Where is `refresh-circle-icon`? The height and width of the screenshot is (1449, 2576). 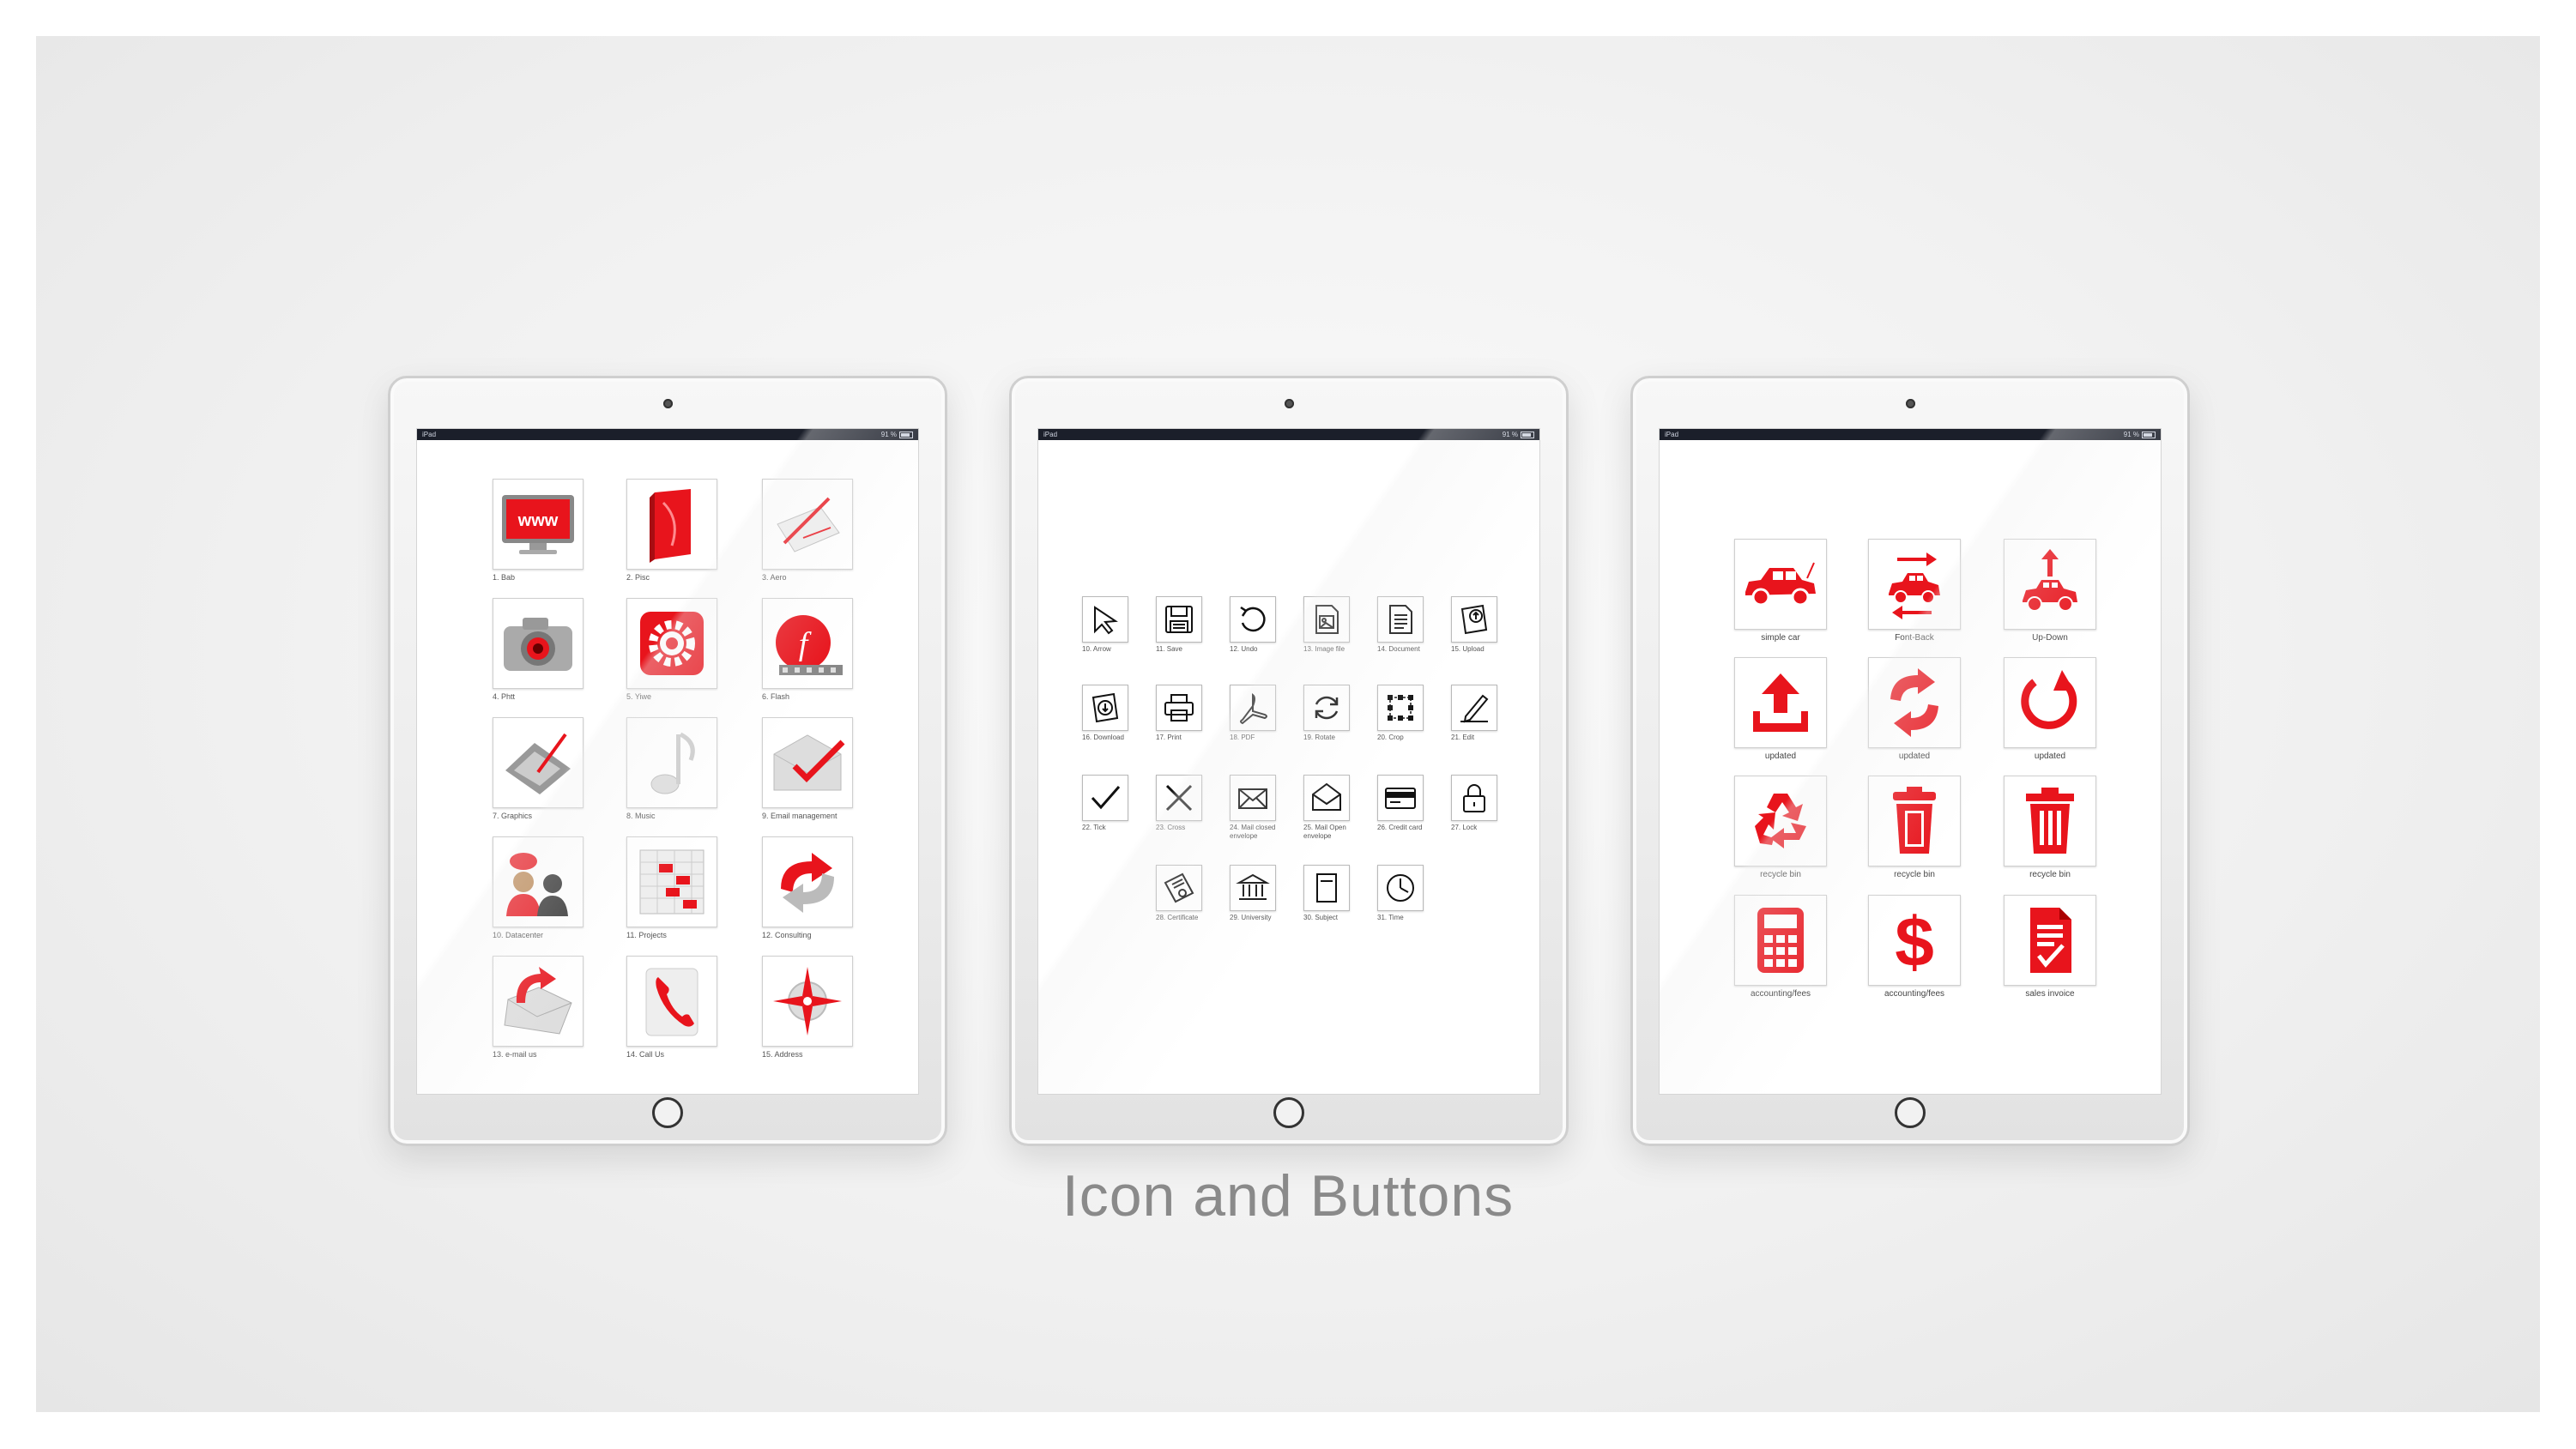 refresh-circle-icon is located at coordinates (2049, 699).